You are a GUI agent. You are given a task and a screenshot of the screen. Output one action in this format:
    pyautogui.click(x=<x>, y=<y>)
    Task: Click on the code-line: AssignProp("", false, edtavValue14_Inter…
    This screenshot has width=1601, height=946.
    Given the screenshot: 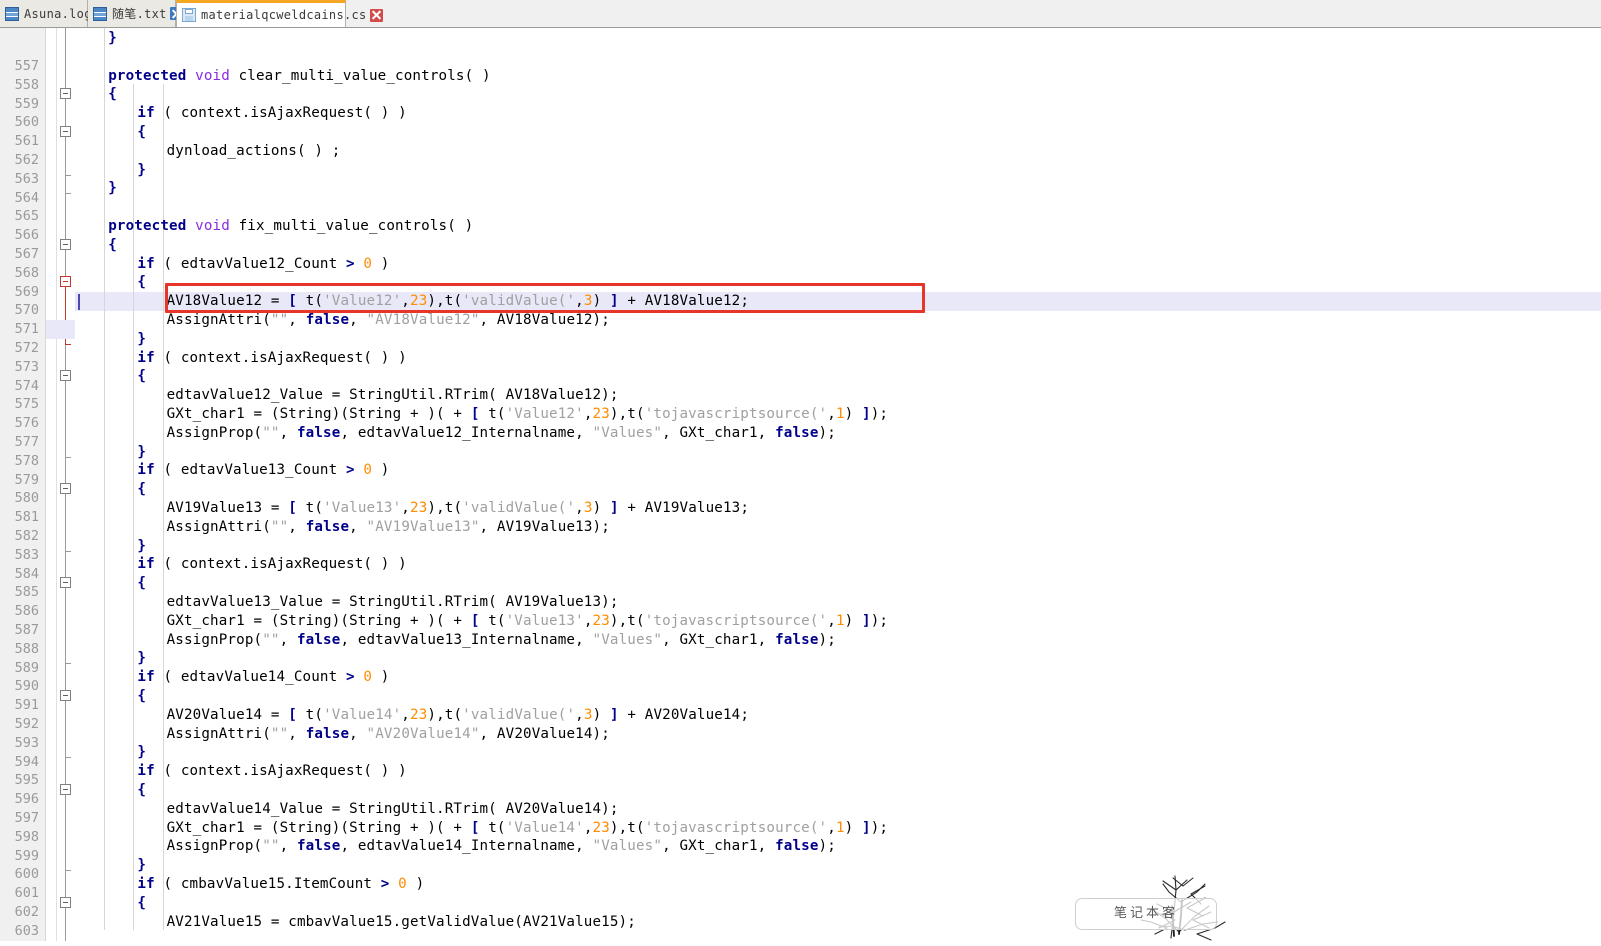 What is the action you would take?
    pyautogui.click(x=501, y=846)
    